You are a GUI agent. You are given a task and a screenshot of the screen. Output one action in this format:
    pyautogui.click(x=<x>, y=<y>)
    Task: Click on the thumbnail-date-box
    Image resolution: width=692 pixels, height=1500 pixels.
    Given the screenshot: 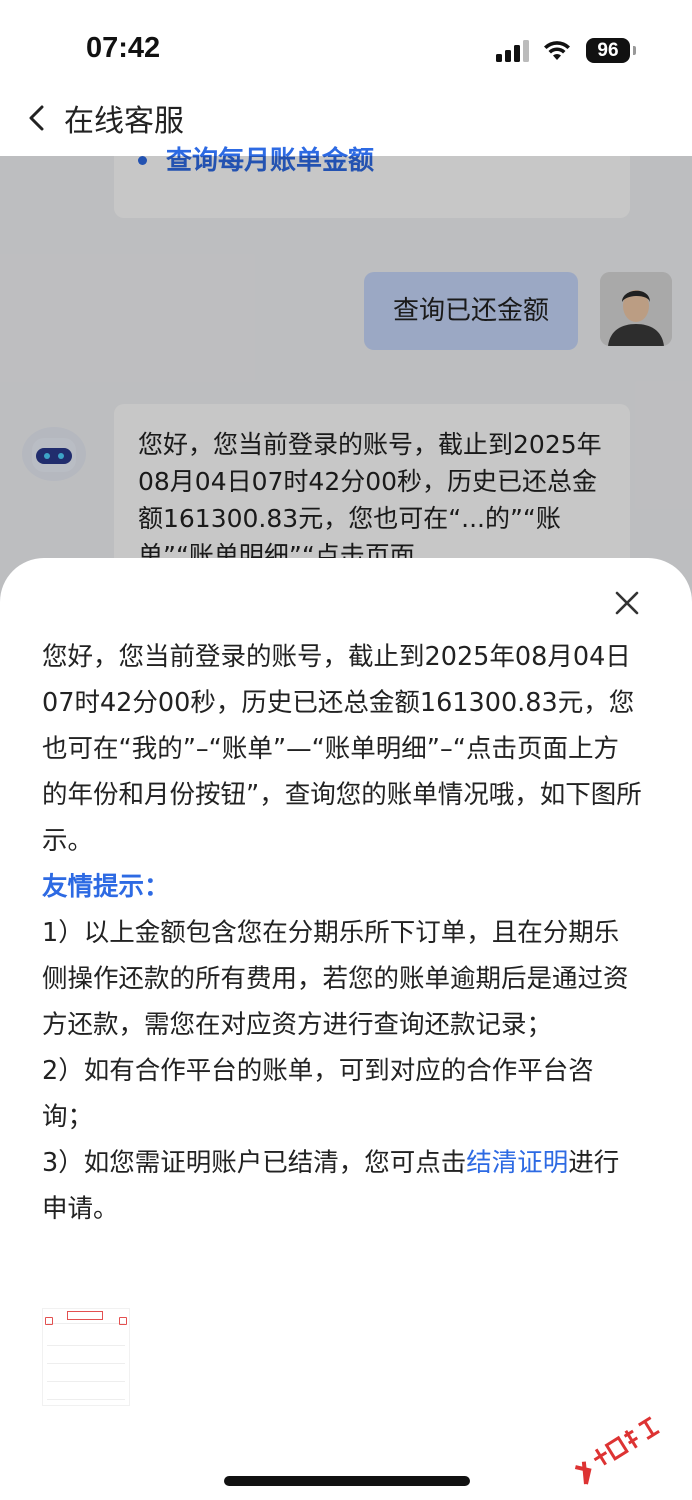 What is the action you would take?
    pyautogui.click(x=85, y=1315)
    